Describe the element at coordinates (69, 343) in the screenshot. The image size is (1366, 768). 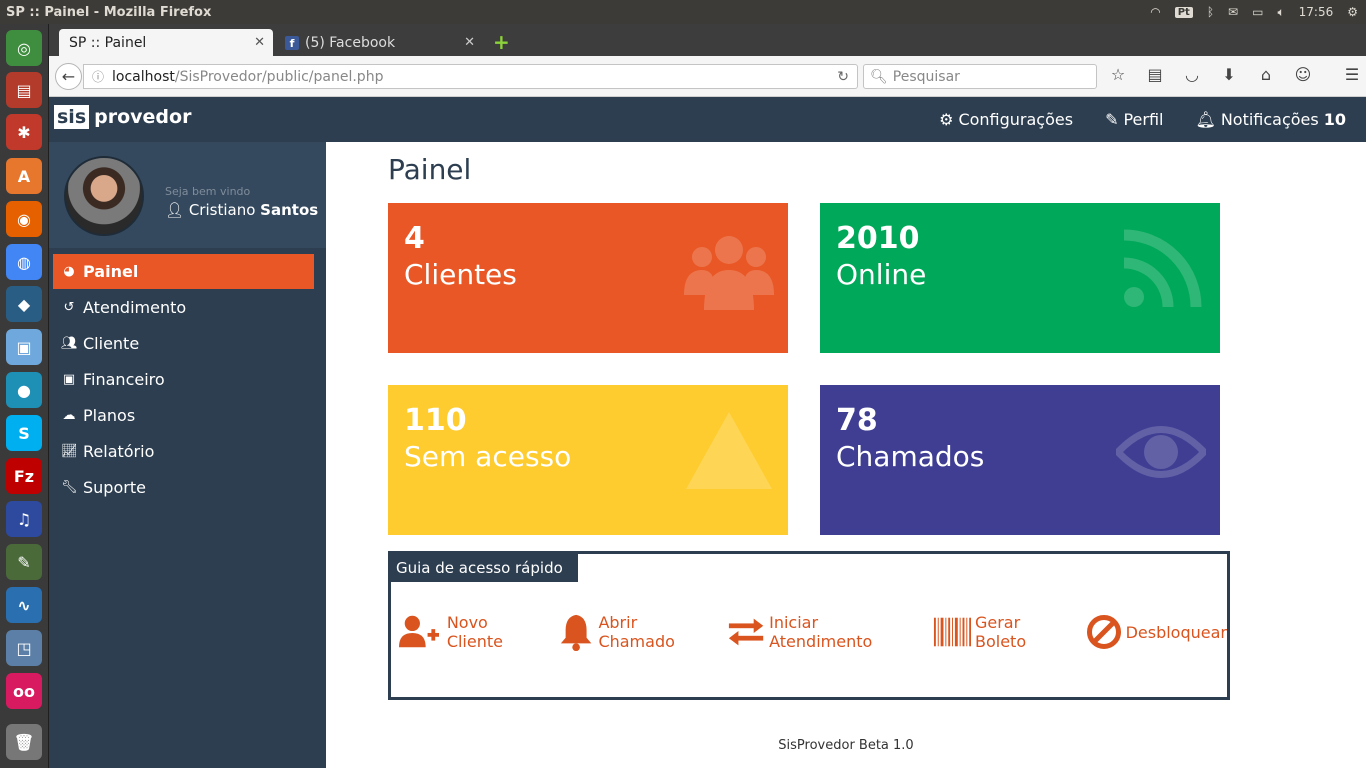
I see `users-icon: 👥︎` at that location.